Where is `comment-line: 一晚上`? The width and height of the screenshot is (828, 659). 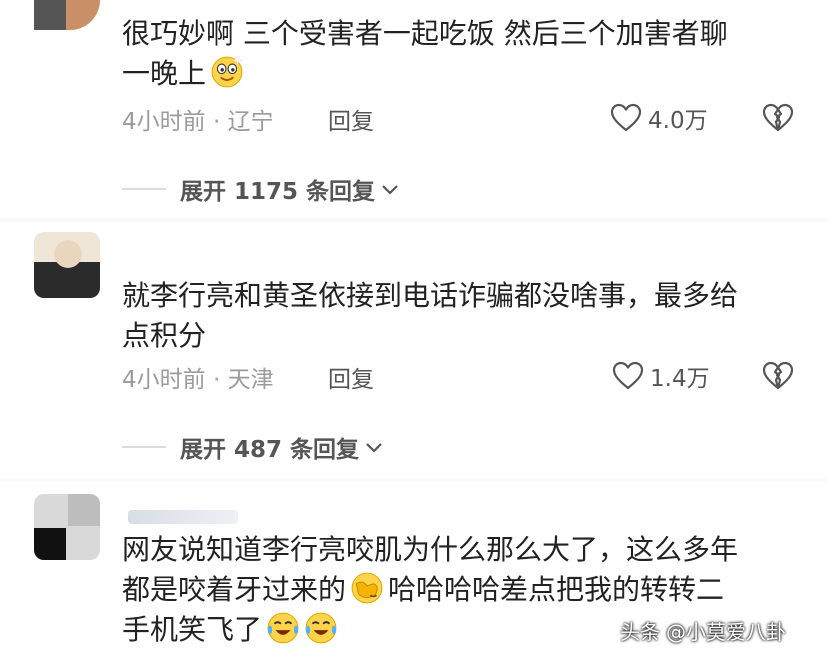
comment-line: 一晚上 is located at coordinates (425, 74).